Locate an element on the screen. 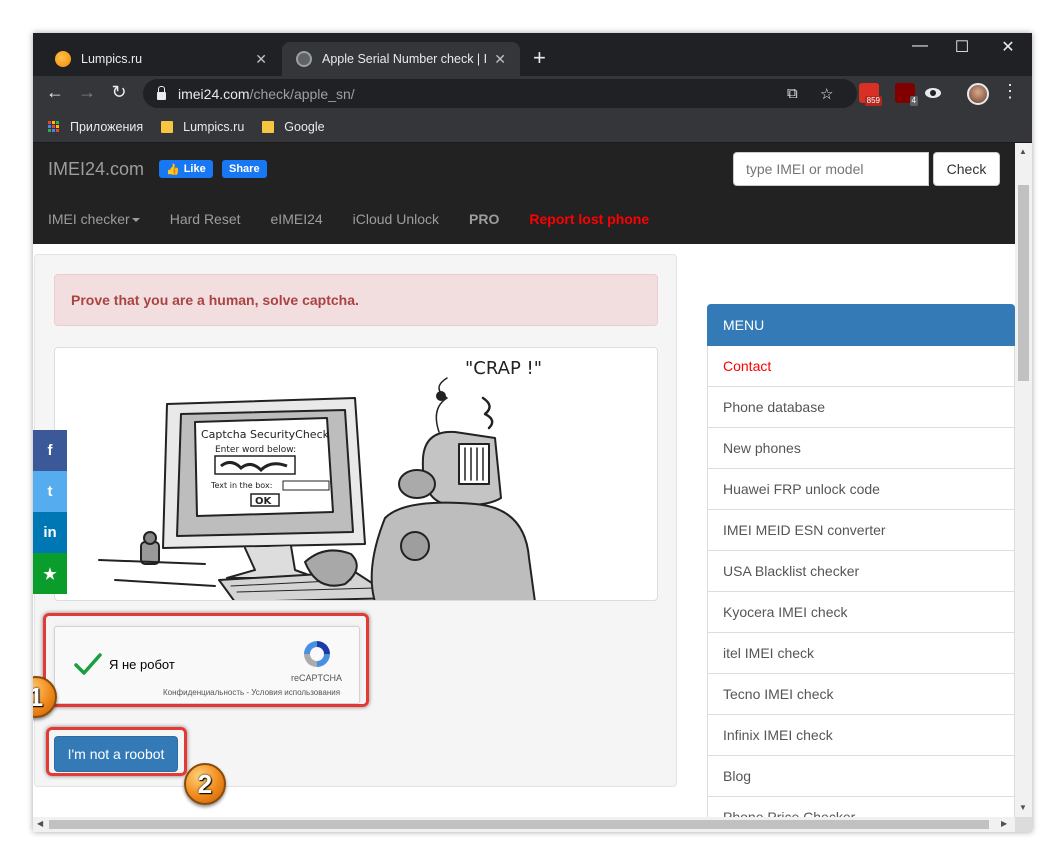 This screenshot has height=865, width=1064. vertical-scroll-thumb is located at coordinates (1023, 283).